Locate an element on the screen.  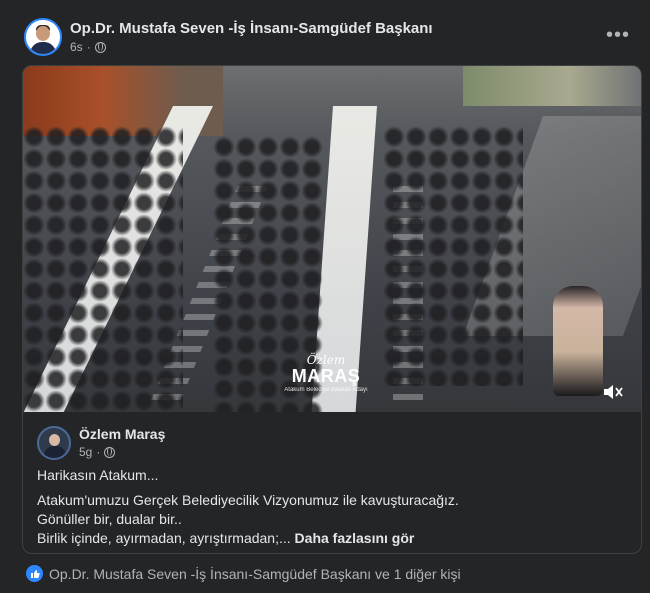
more-options-icon: ••• is located at coordinates (618, 35).